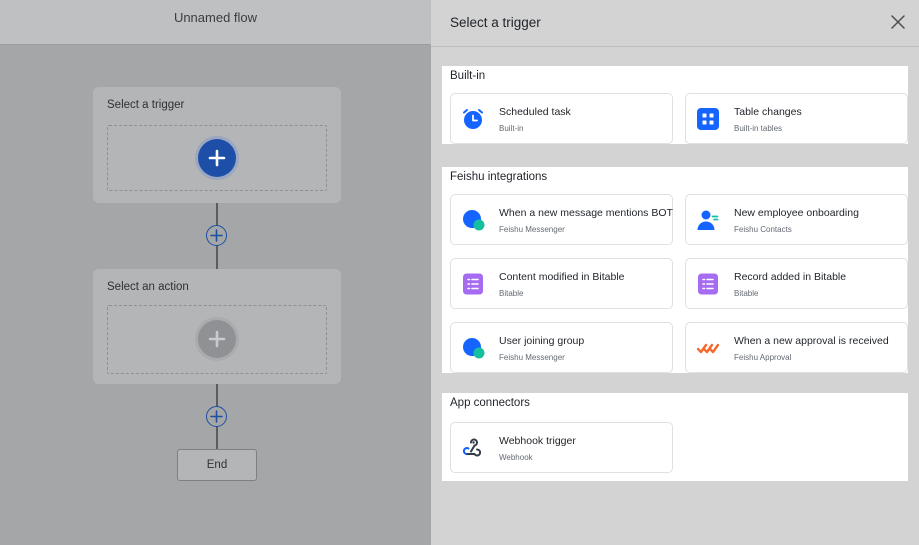  Describe the element at coordinates (511, 128) in the screenshot. I see `card-subtitle: Built-in` at that location.